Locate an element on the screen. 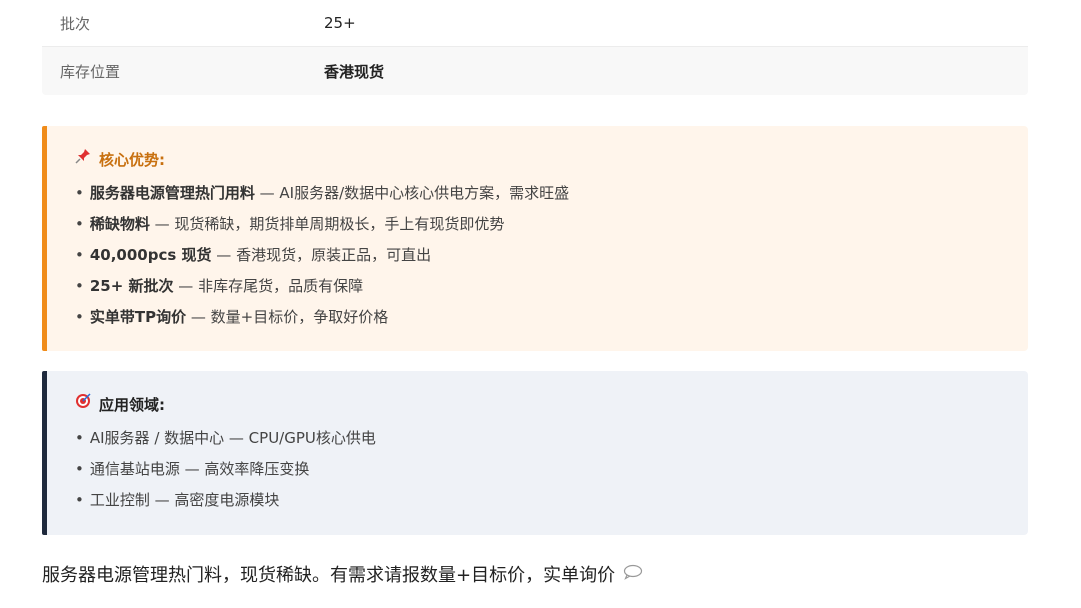  applications-title: 应用领域: is located at coordinates (132, 405).